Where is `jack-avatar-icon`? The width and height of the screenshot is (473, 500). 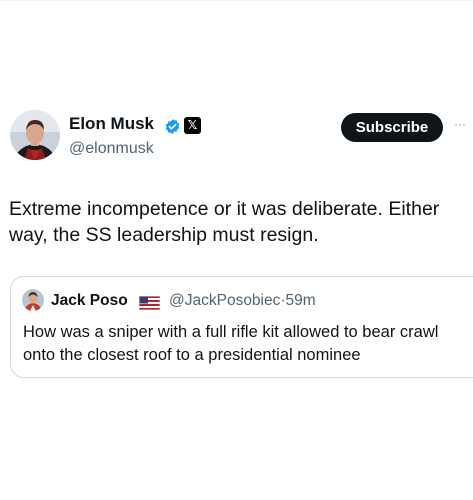 jack-avatar-icon is located at coordinates (33, 300).